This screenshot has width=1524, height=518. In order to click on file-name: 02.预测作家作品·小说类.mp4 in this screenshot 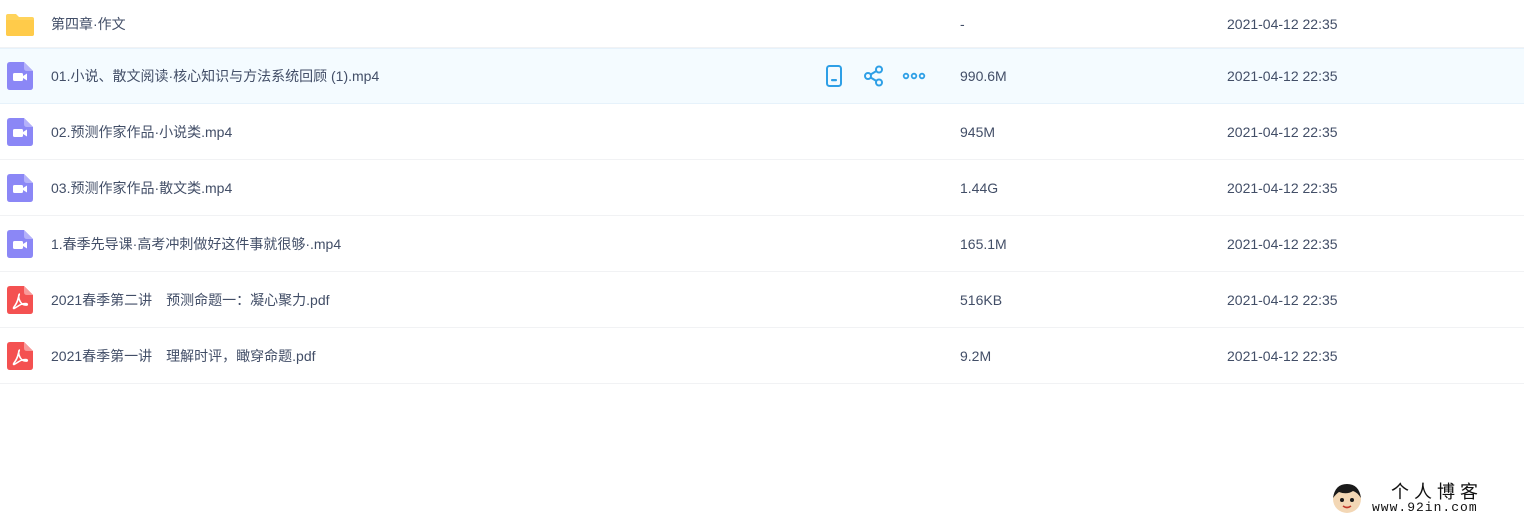, I will do `click(141, 132)`.